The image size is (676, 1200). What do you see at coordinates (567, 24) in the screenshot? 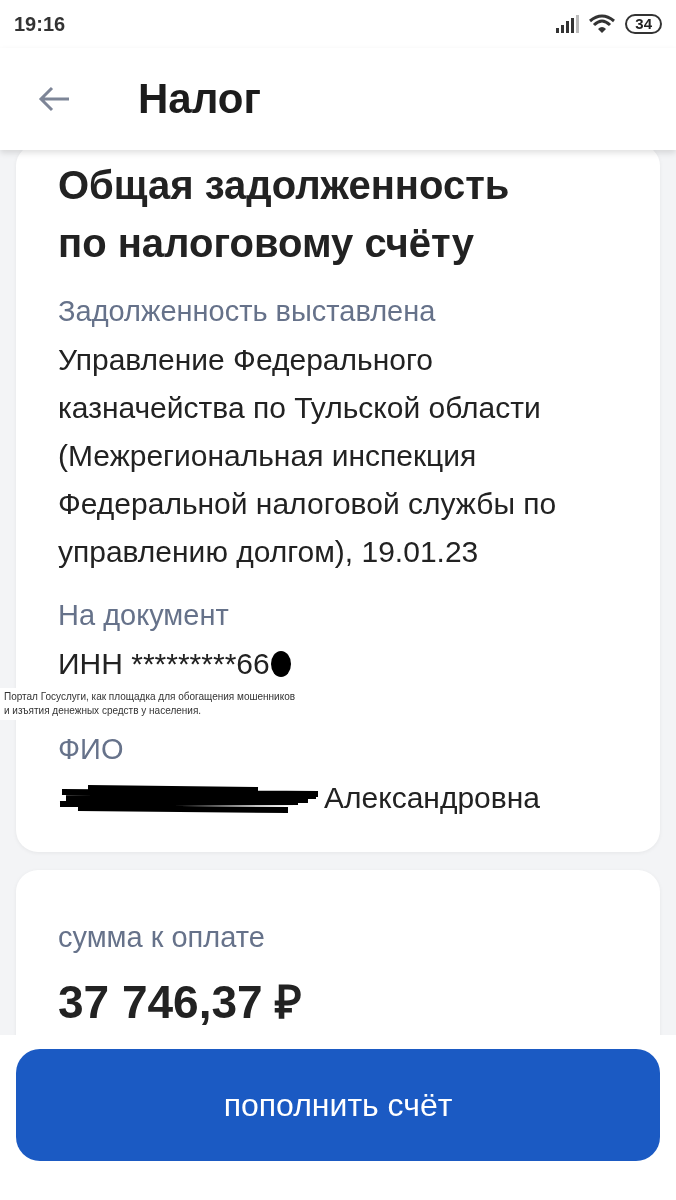
I see `signal-icon` at bounding box center [567, 24].